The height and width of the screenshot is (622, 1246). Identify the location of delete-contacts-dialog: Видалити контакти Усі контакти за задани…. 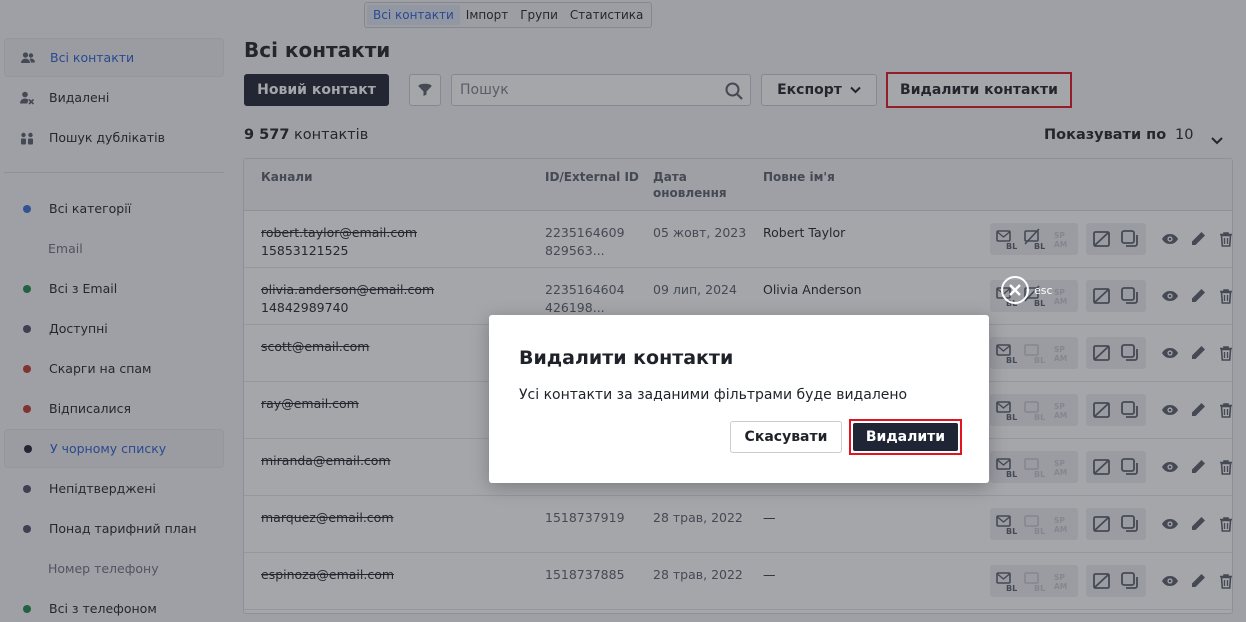
(739, 399).